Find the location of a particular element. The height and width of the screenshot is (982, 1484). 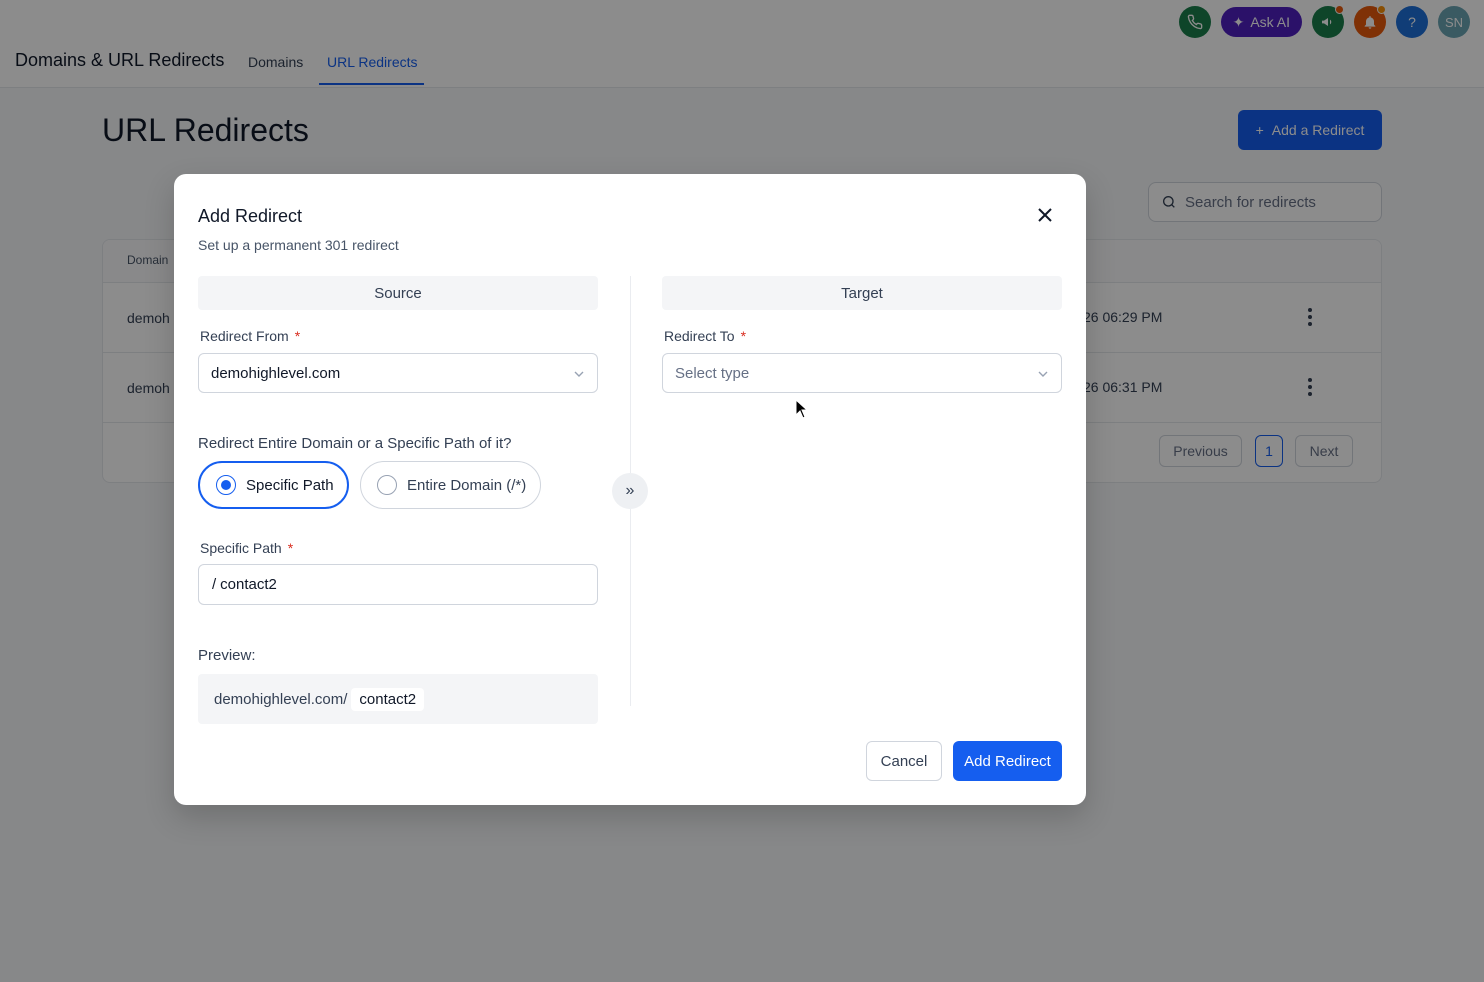

specific-path-label: Specific Path * is located at coordinates (247, 548).